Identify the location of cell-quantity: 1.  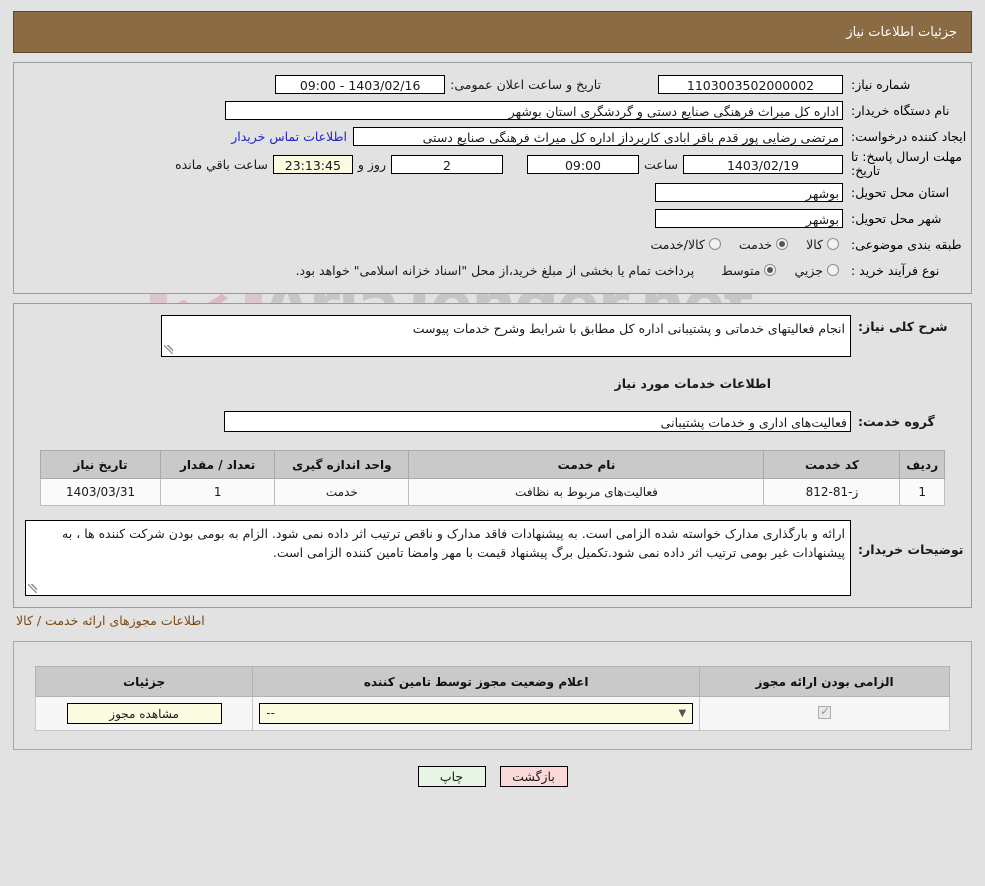
(218, 492).